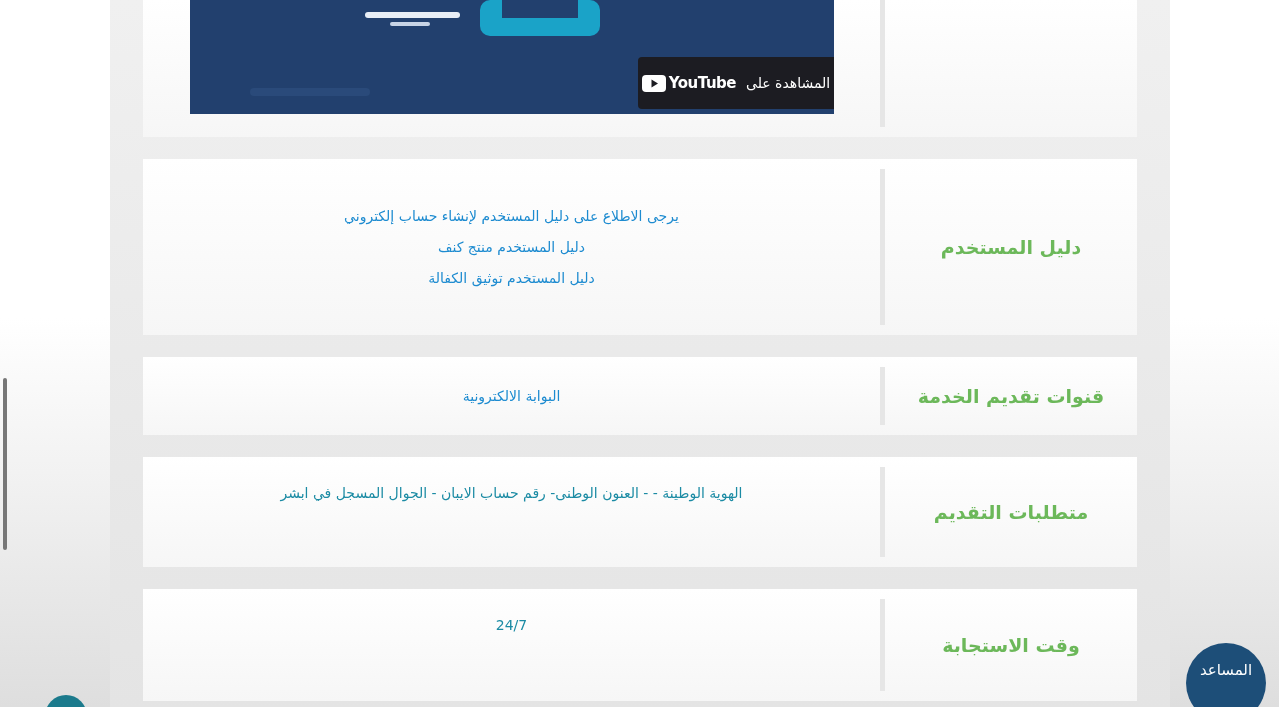 The image size is (1279, 707). Describe the element at coordinates (511, 625) in the screenshot. I see `value-text: 24/7` at that location.